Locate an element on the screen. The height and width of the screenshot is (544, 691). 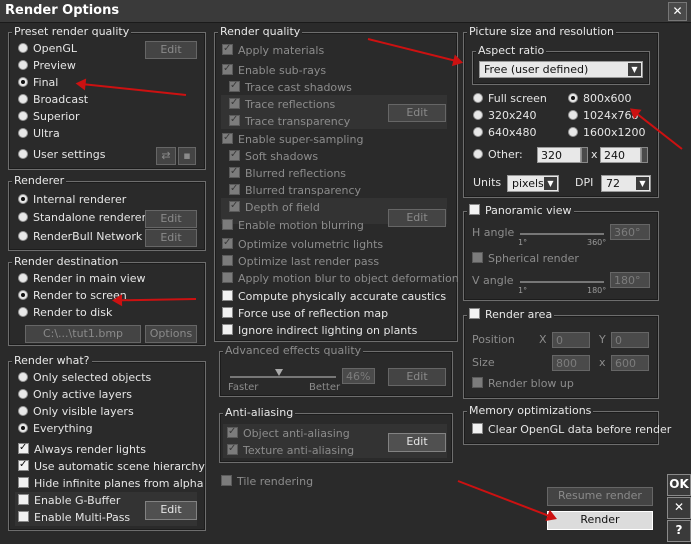
preset-superior: Superior is located at coordinates (49, 117).